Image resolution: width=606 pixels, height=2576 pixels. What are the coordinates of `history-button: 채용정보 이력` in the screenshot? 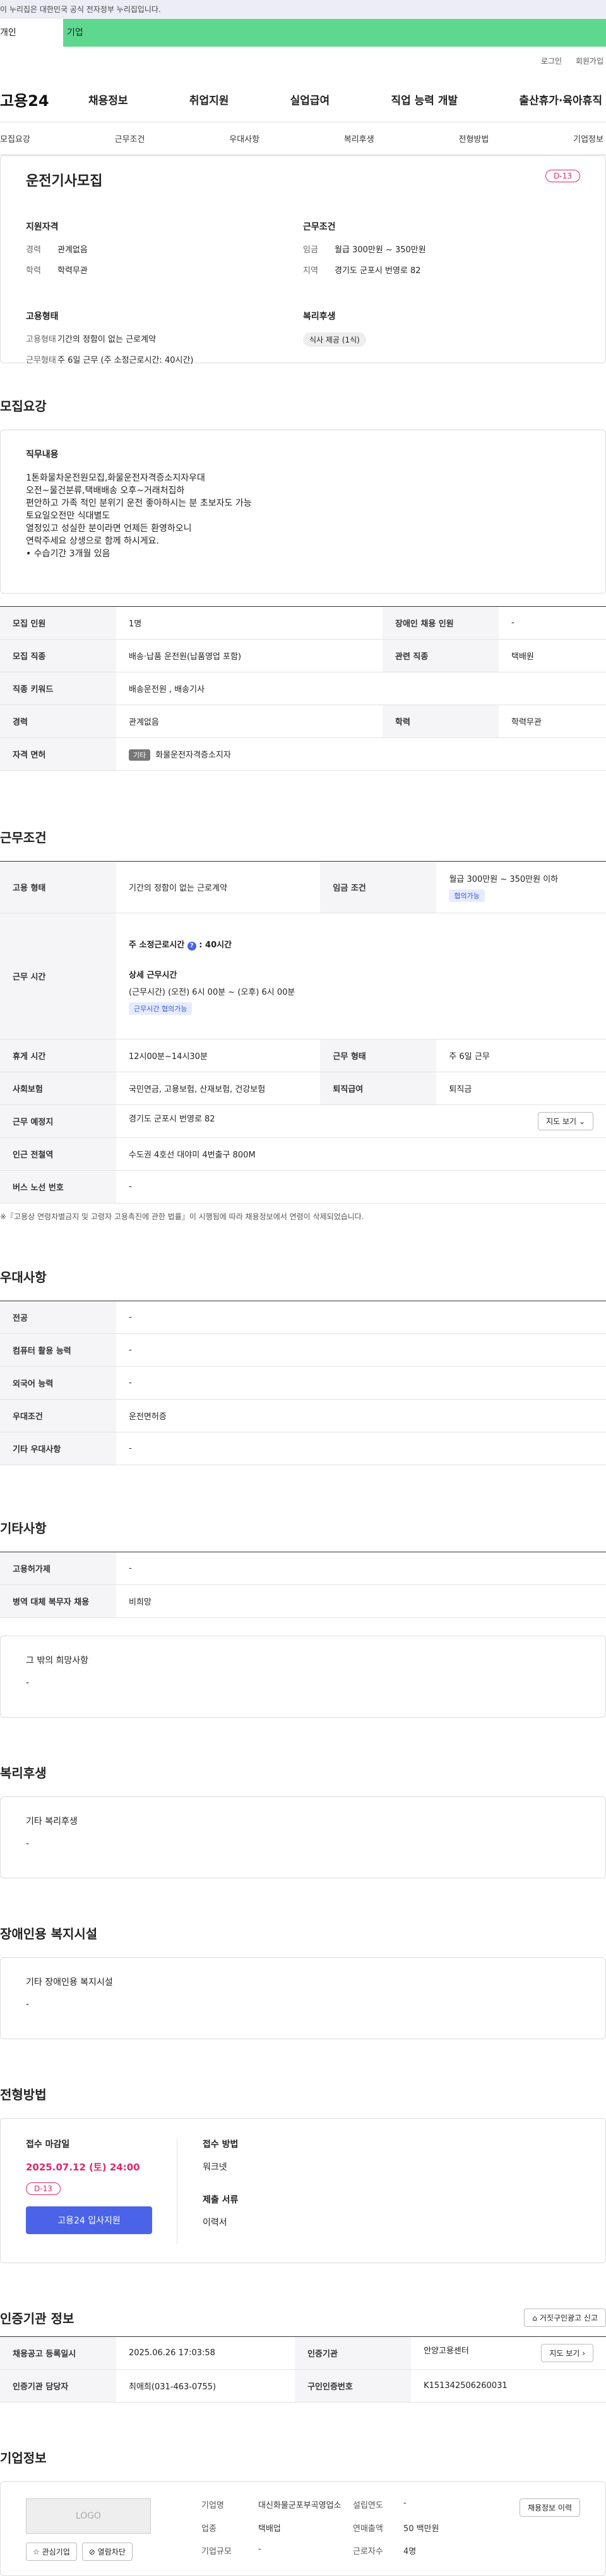 It's located at (549, 2507).